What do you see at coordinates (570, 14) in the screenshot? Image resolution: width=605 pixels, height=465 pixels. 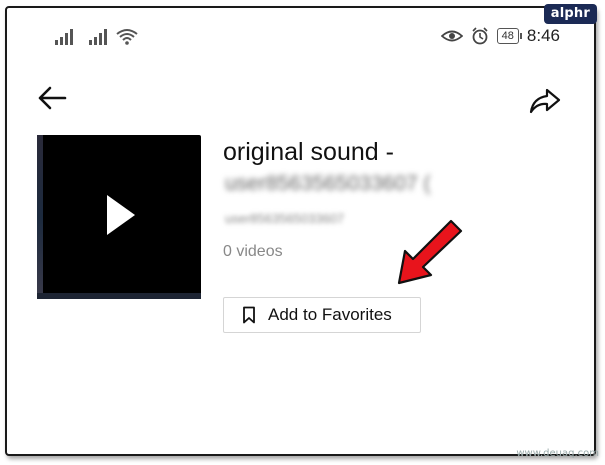 I see `alphr-logo: alphr` at bounding box center [570, 14].